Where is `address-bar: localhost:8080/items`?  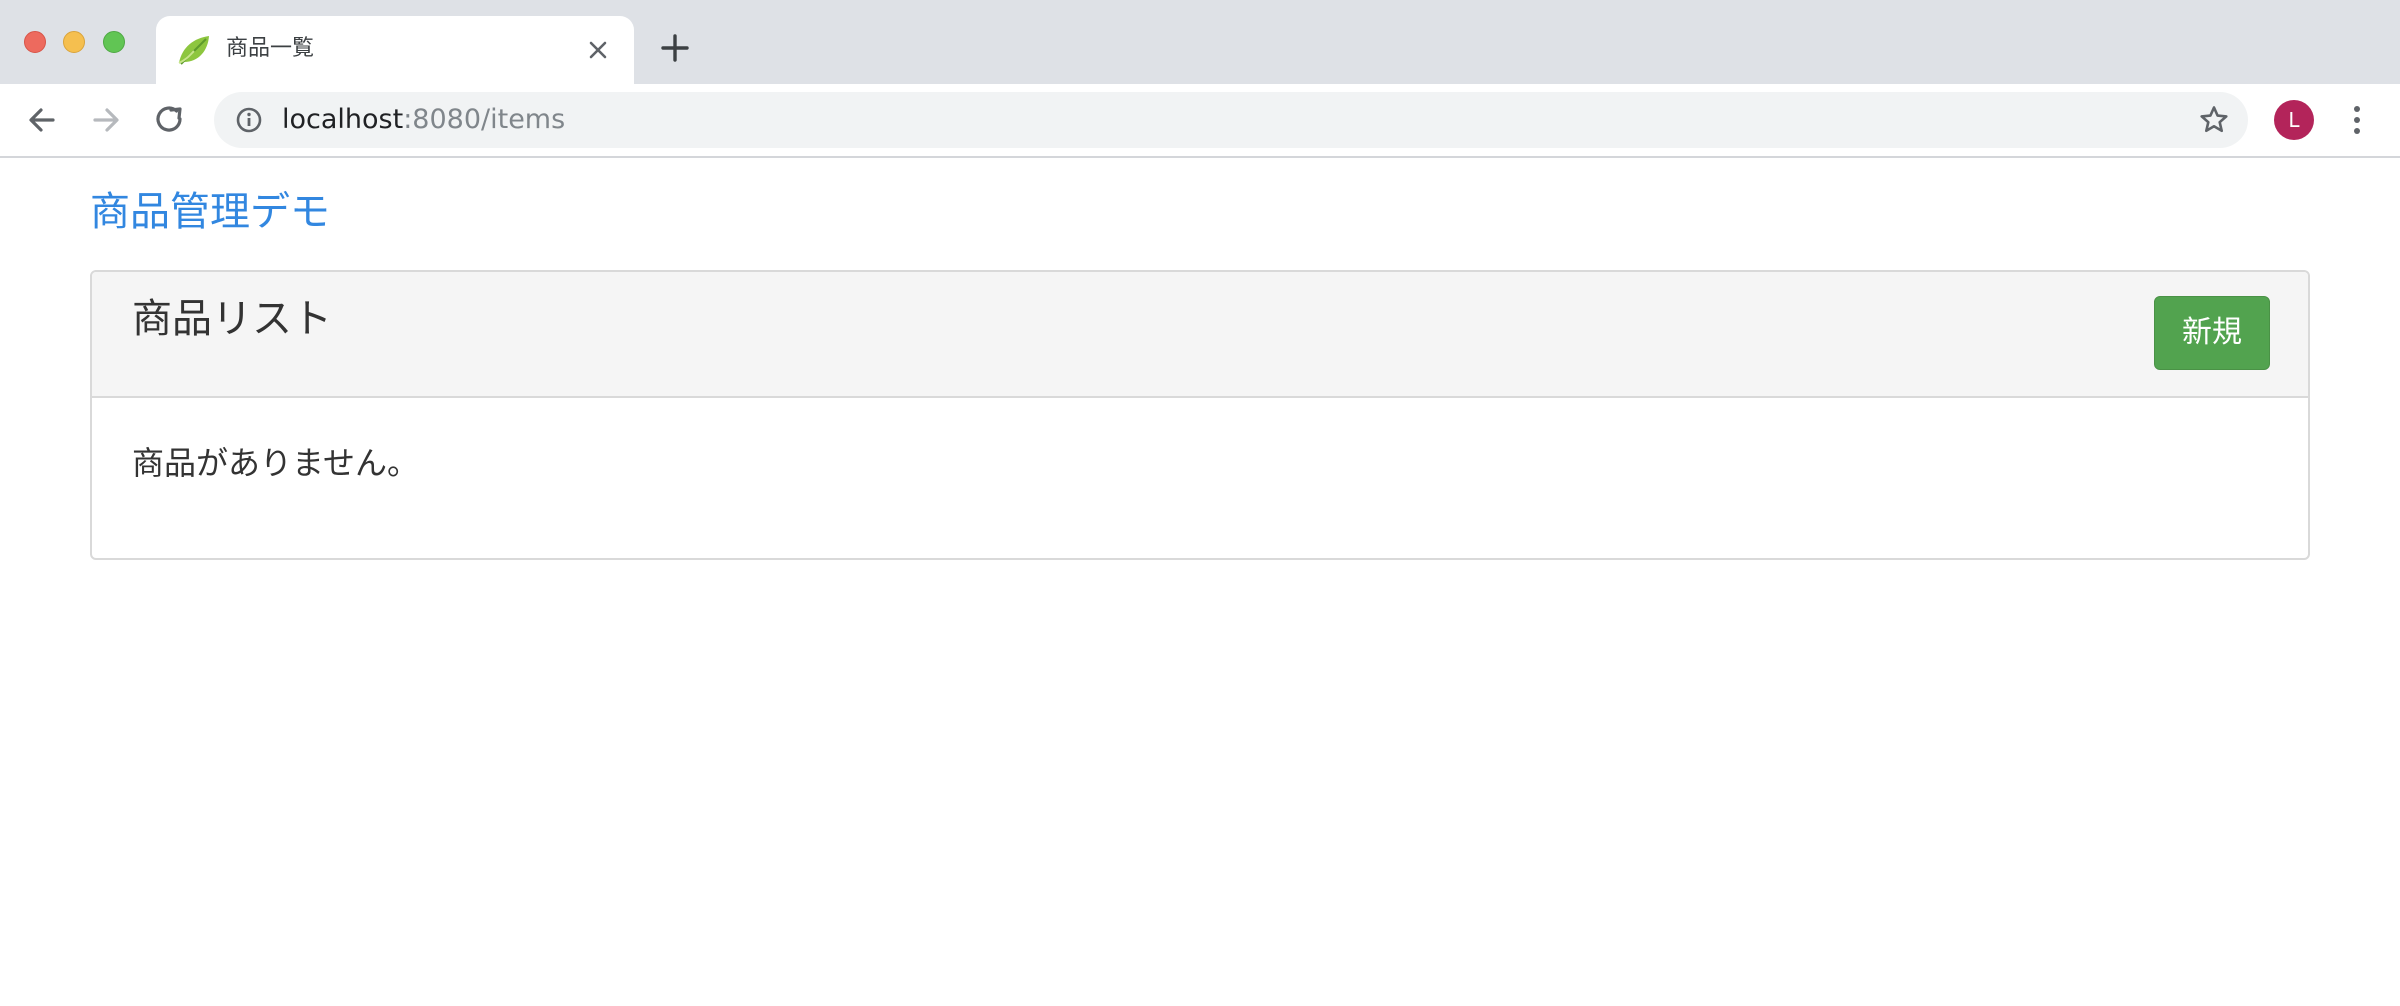 address-bar: localhost:8080/items is located at coordinates (1231, 120).